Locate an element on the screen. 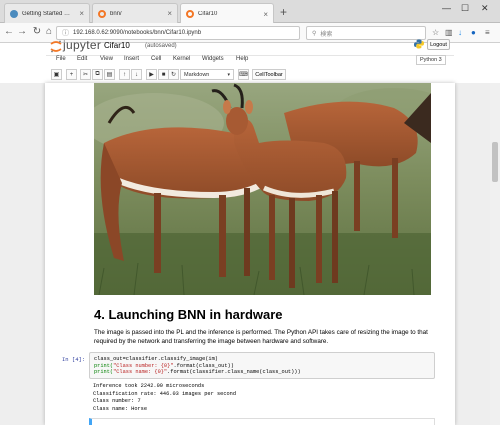  notebook-title: Cifar10 is located at coordinates (117, 45).